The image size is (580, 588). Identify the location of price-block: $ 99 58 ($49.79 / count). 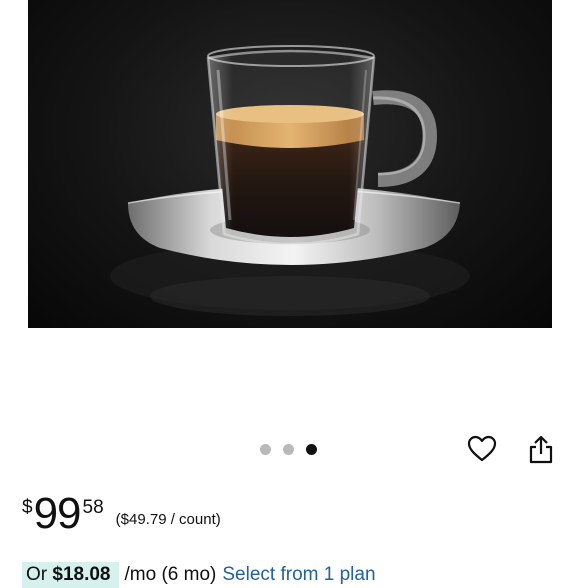
(121, 514).